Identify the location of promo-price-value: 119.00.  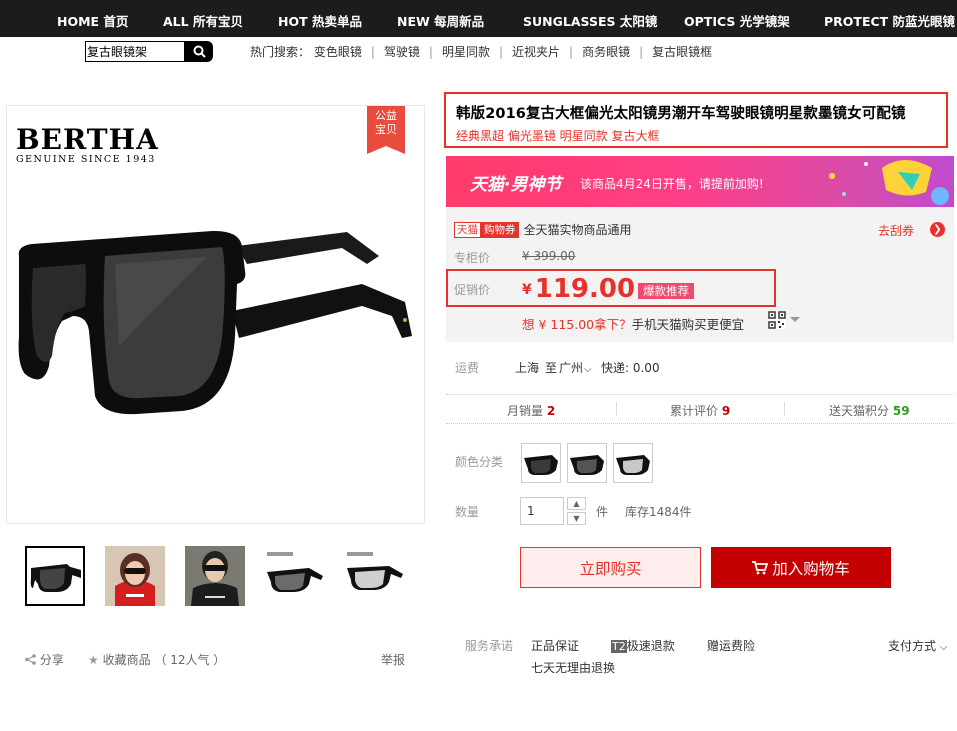
(585, 289).